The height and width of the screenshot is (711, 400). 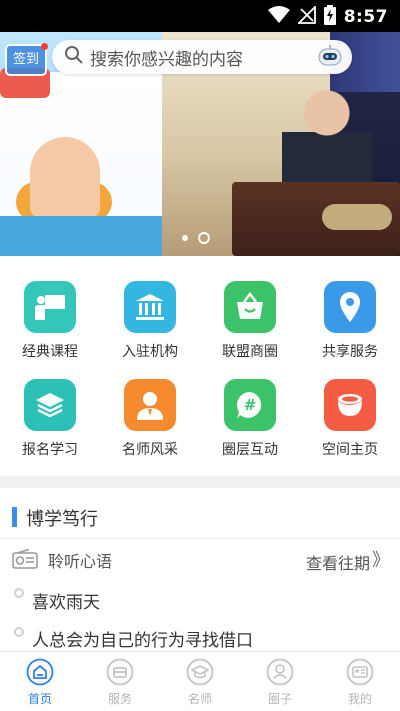 I want to click on tab-label: 圈子, so click(x=279, y=699).